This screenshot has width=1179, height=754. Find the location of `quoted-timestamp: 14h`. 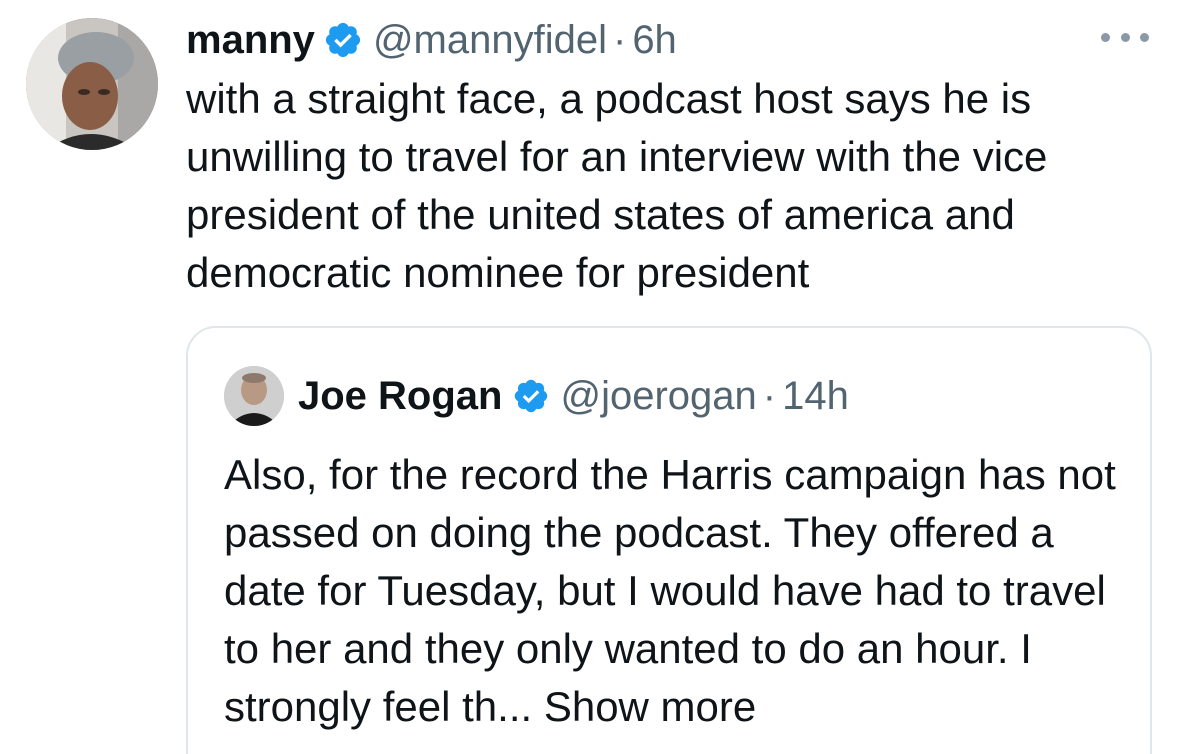

quoted-timestamp: 14h is located at coordinates (815, 396).